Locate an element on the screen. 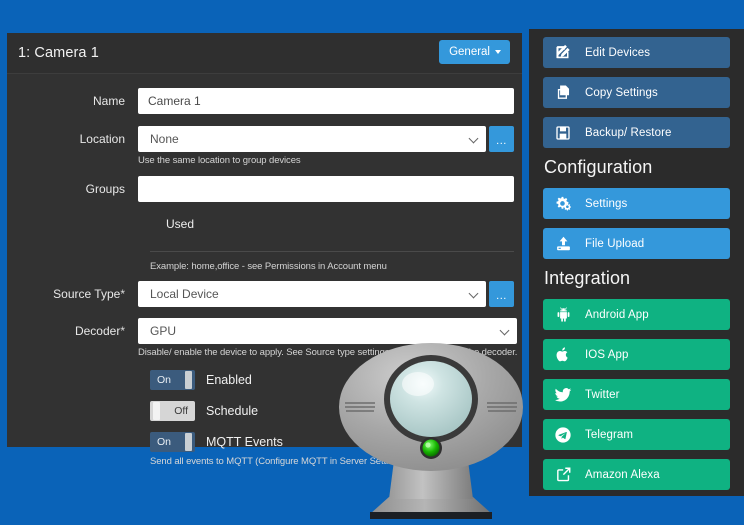  name-input is located at coordinates (326, 101).